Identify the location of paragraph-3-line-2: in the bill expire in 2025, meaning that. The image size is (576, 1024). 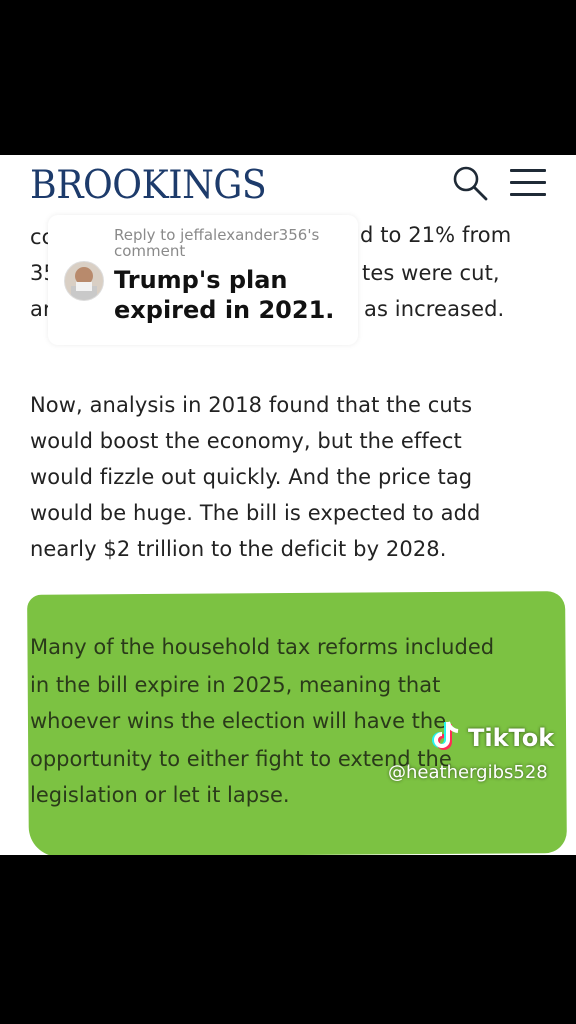
(235, 685).